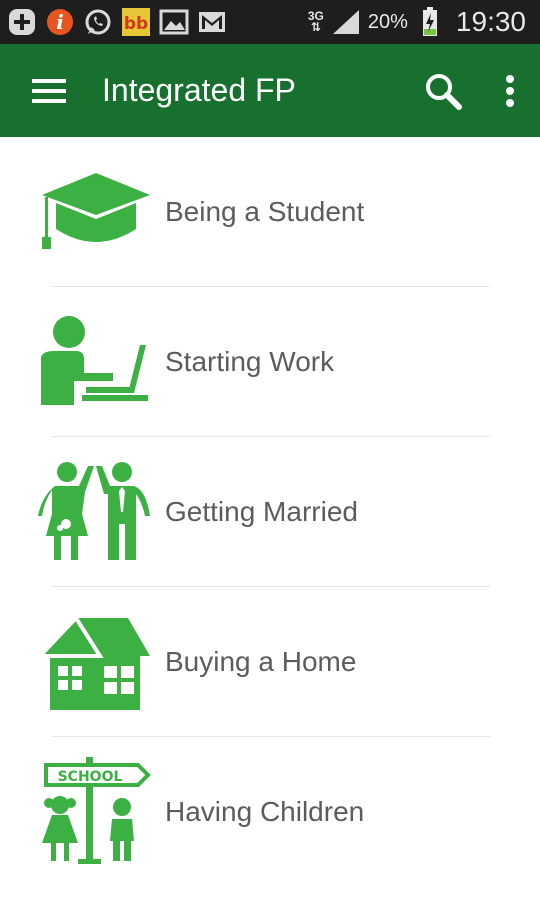 This screenshot has height=900, width=540. I want to click on app-title: Integrated FP, so click(199, 90).